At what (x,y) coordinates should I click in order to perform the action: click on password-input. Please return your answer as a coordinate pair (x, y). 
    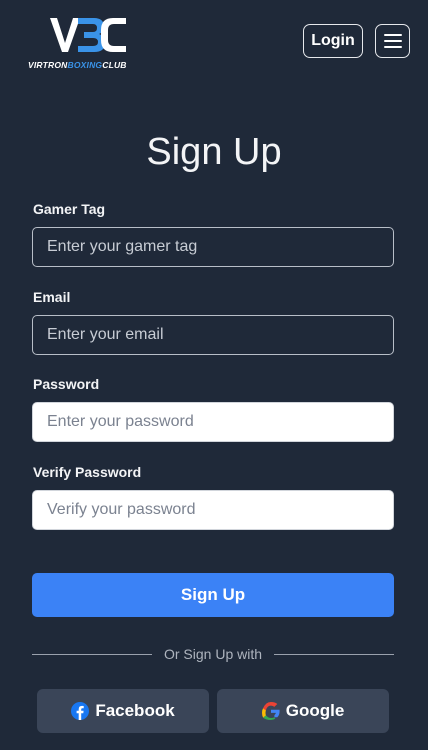
    Looking at the image, I should click on (213, 422).